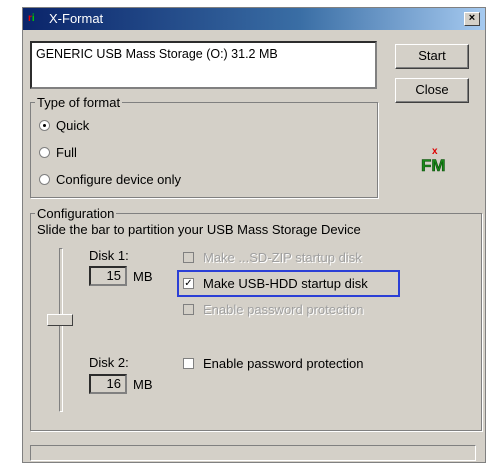 Image resolution: width=495 pixels, height=470 pixels. What do you see at coordinates (282, 257) in the screenshot?
I see `zip-startup-label: Make ...SD-ZIP startup disk` at bounding box center [282, 257].